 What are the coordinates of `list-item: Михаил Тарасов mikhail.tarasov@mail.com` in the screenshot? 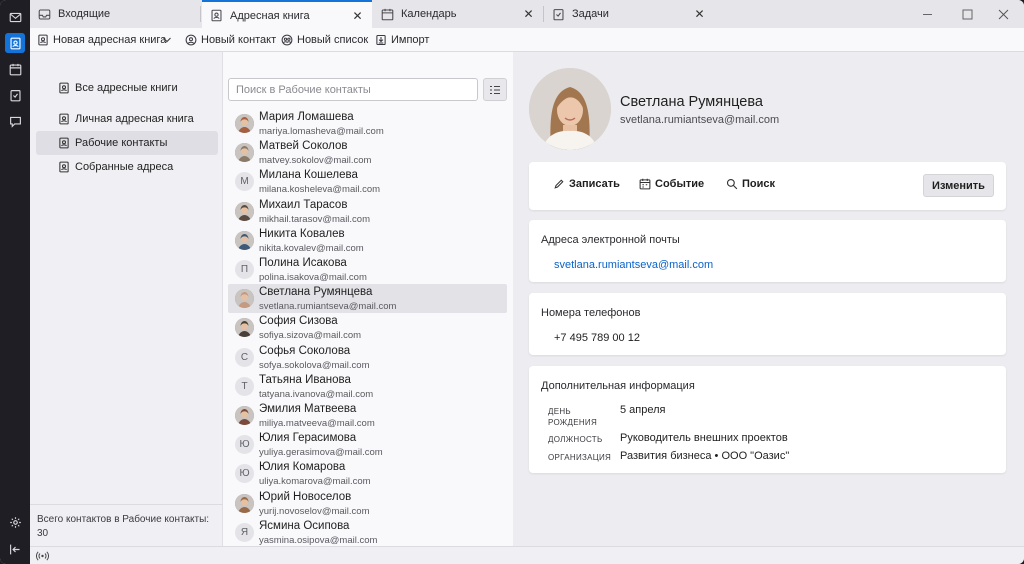 It's located at (367, 211).